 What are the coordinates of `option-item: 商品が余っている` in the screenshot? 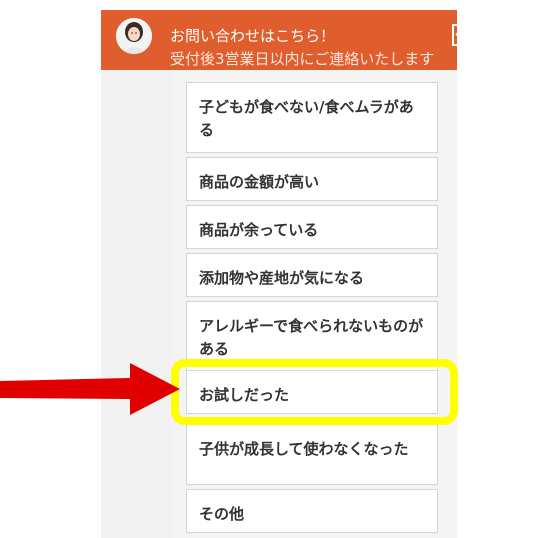 It's located at (312, 227).